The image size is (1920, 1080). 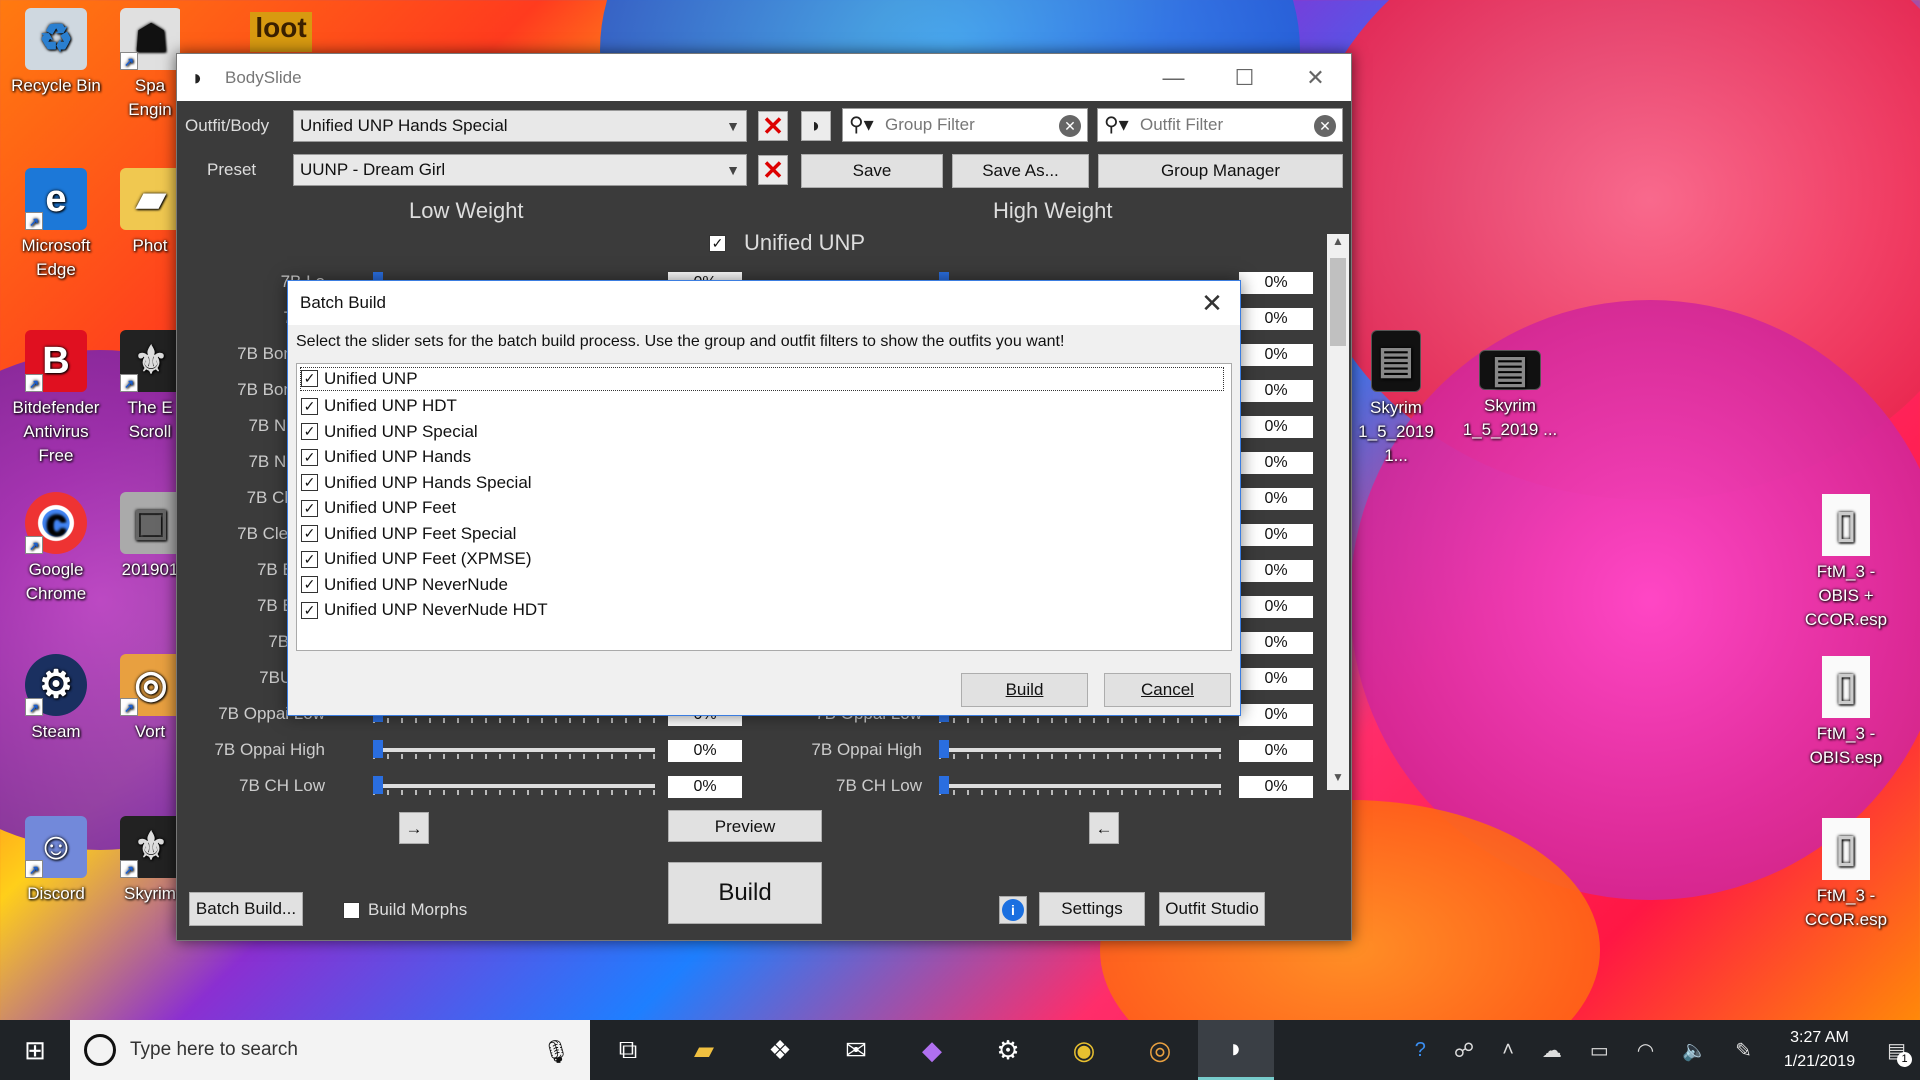 What do you see at coordinates (1092, 909) in the screenshot?
I see `settings-button: Settings` at bounding box center [1092, 909].